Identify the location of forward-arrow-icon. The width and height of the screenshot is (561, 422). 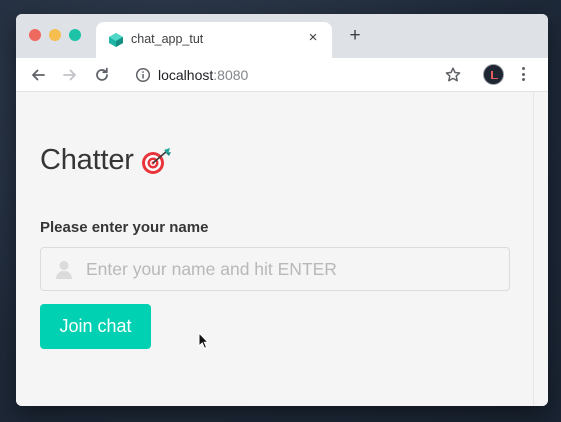
(70, 75).